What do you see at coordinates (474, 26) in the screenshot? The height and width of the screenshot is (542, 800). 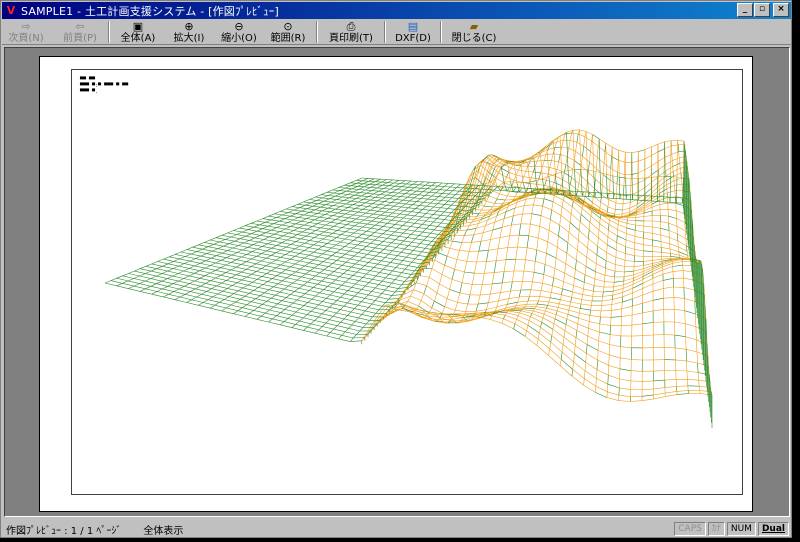 I see `door-exit-icon: ▰` at bounding box center [474, 26].